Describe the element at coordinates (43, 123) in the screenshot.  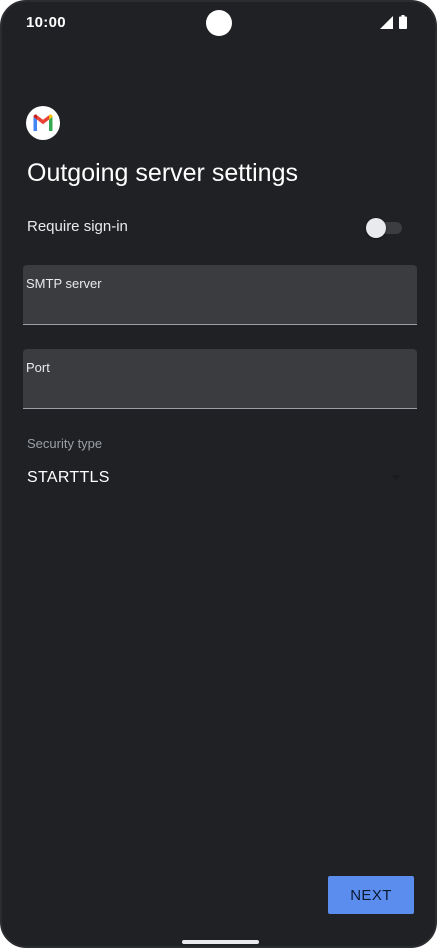
I see `gmail-logo` at that location.